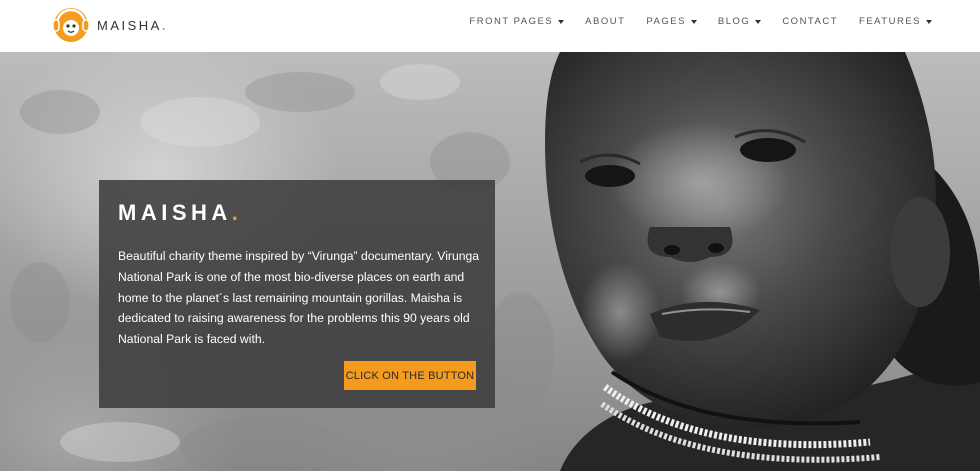  I want to click on nav-label: PAGES, so click(666, 21).